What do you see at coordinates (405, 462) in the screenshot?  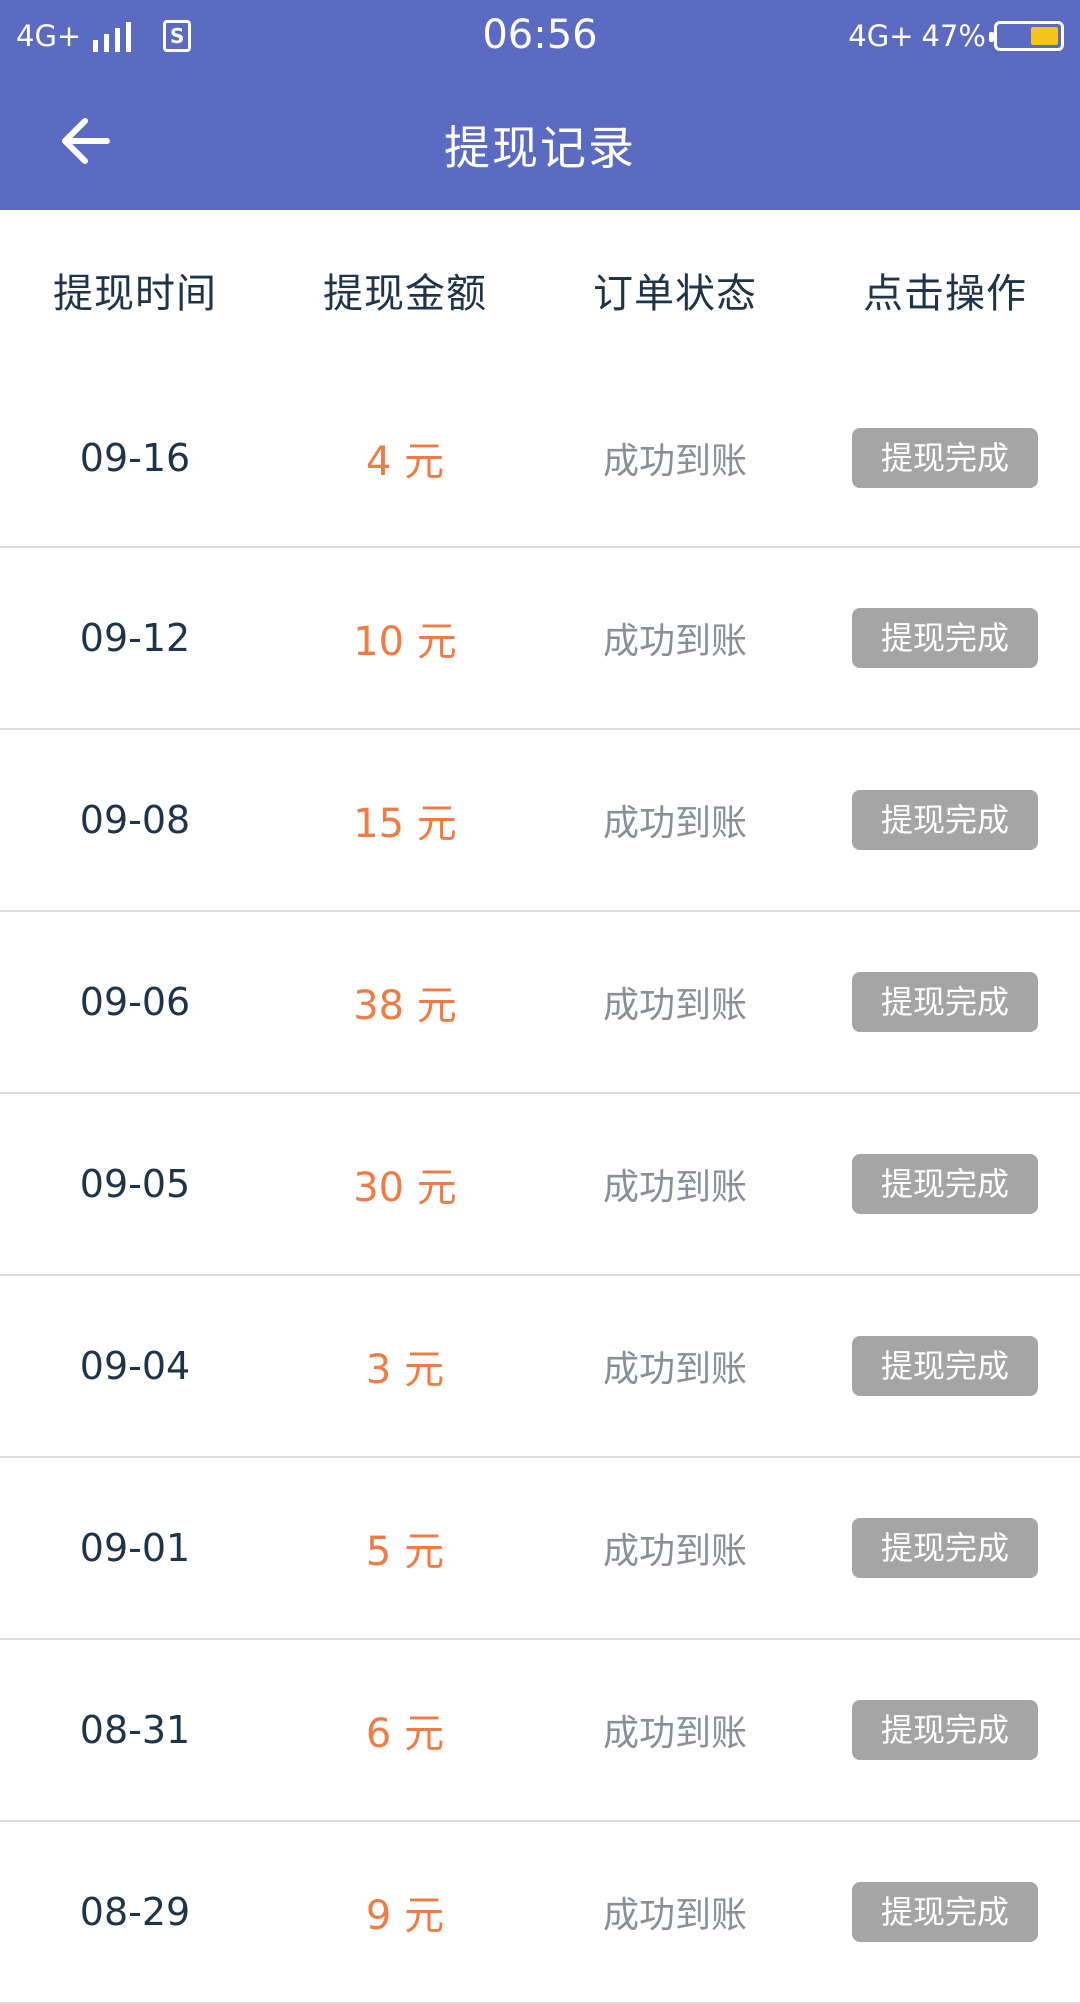 I see `withdraw-amount: 4 元` at bounding box center [405, 462].